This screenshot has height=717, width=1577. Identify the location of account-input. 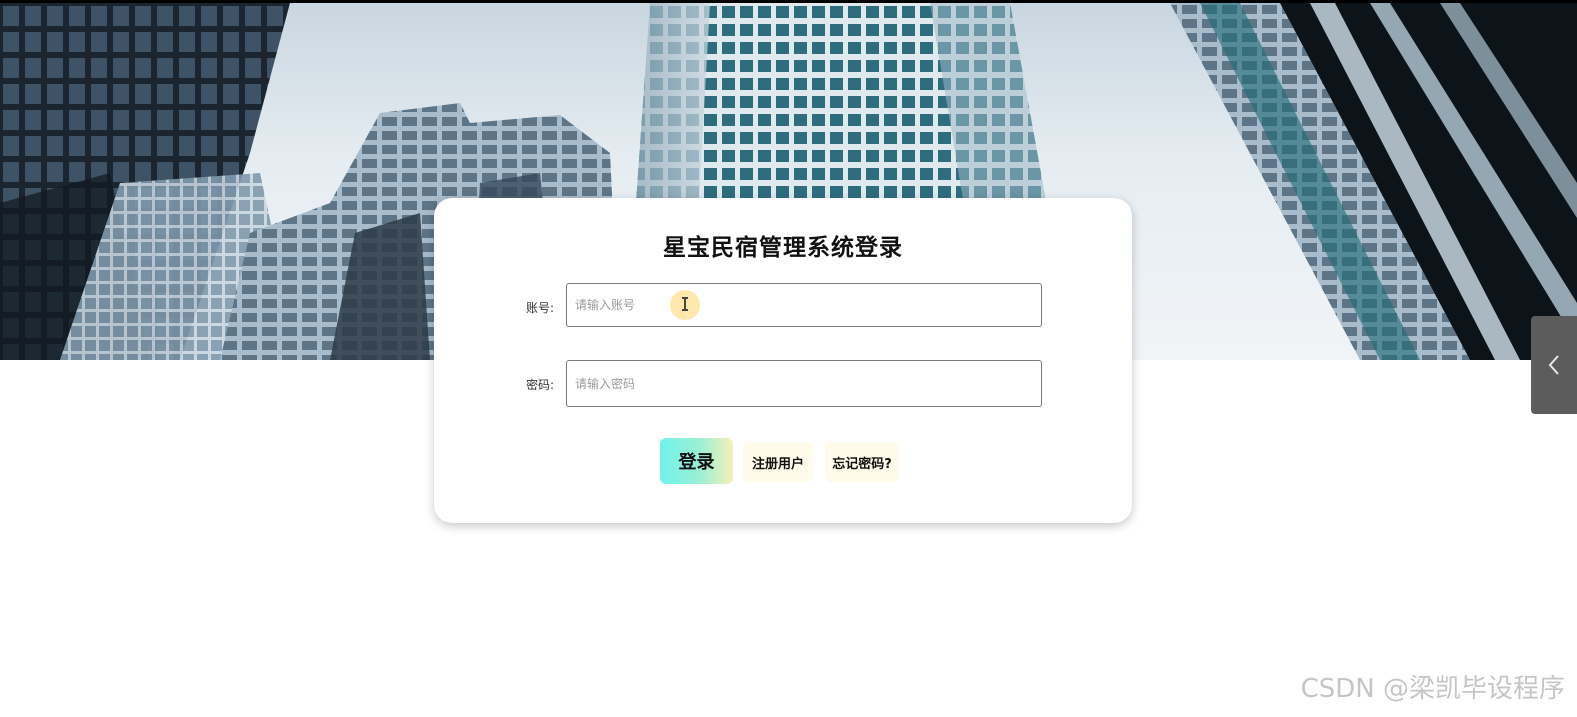
(804, 305).